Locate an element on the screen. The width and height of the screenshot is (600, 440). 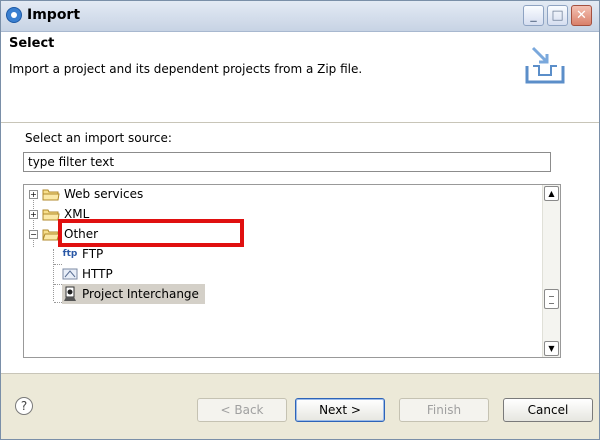
tree-item-http: HTTP is located at coordinates (87, 274).